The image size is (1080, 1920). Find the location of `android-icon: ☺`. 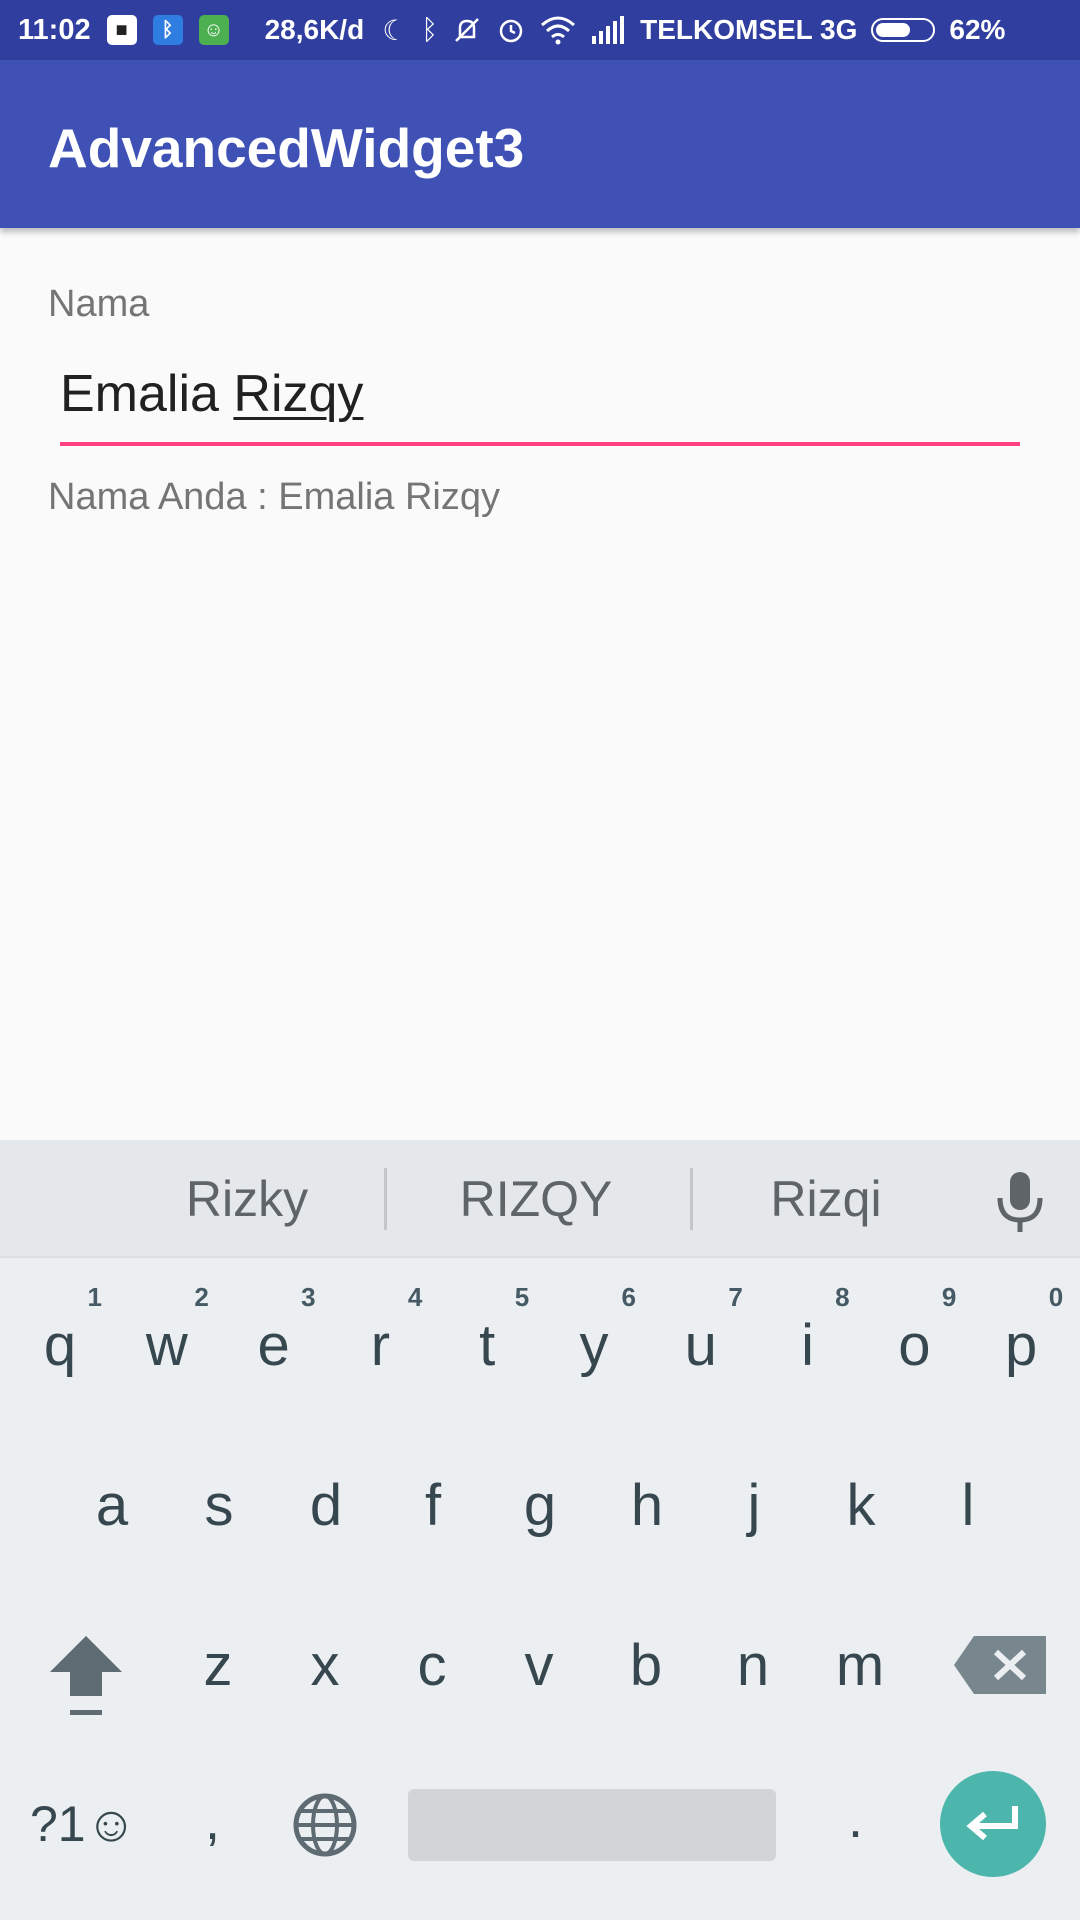

android-icon: ☺ is located at coordinates (213, 30).